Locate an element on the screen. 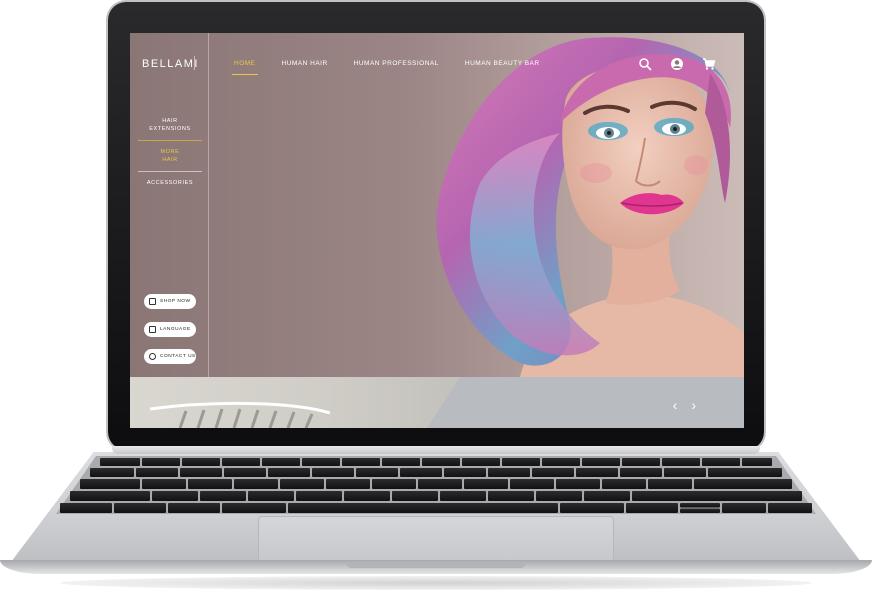 The width and height of the screenshot is (872, 612). nav-human-beauty-bar: HUMAN BEAUTY BAR is located at coordinates (502, 63).